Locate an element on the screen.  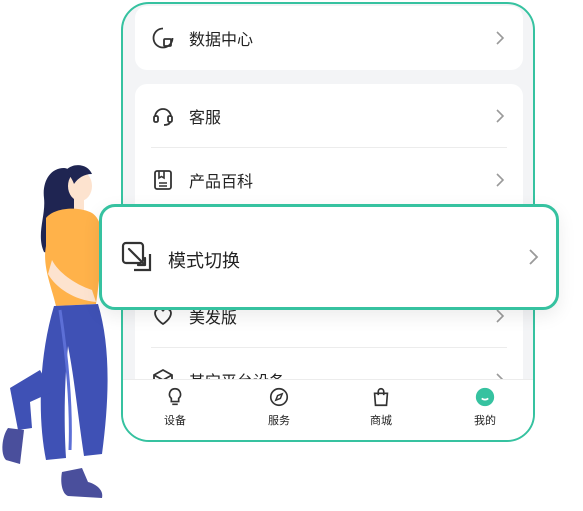
product-encyclopedia-label: 产品百科 is located at coordinates (221, 181).